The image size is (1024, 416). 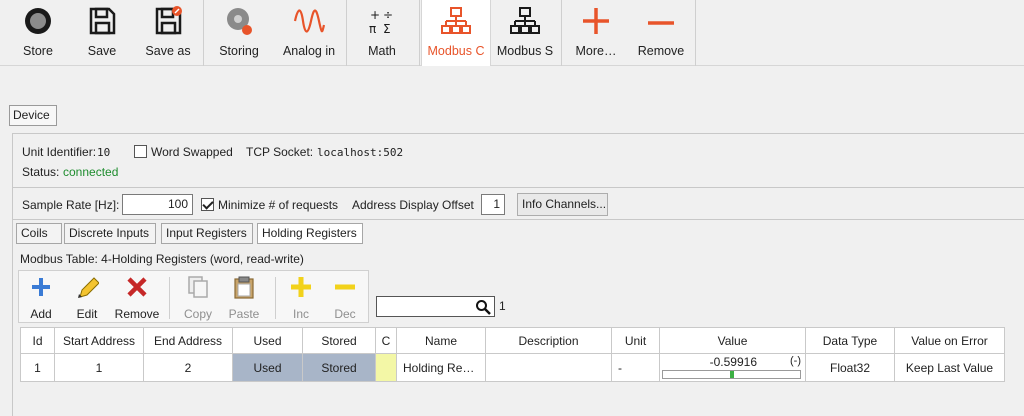 I want to click on value-indicator: (-), so click(x=795, y=361).